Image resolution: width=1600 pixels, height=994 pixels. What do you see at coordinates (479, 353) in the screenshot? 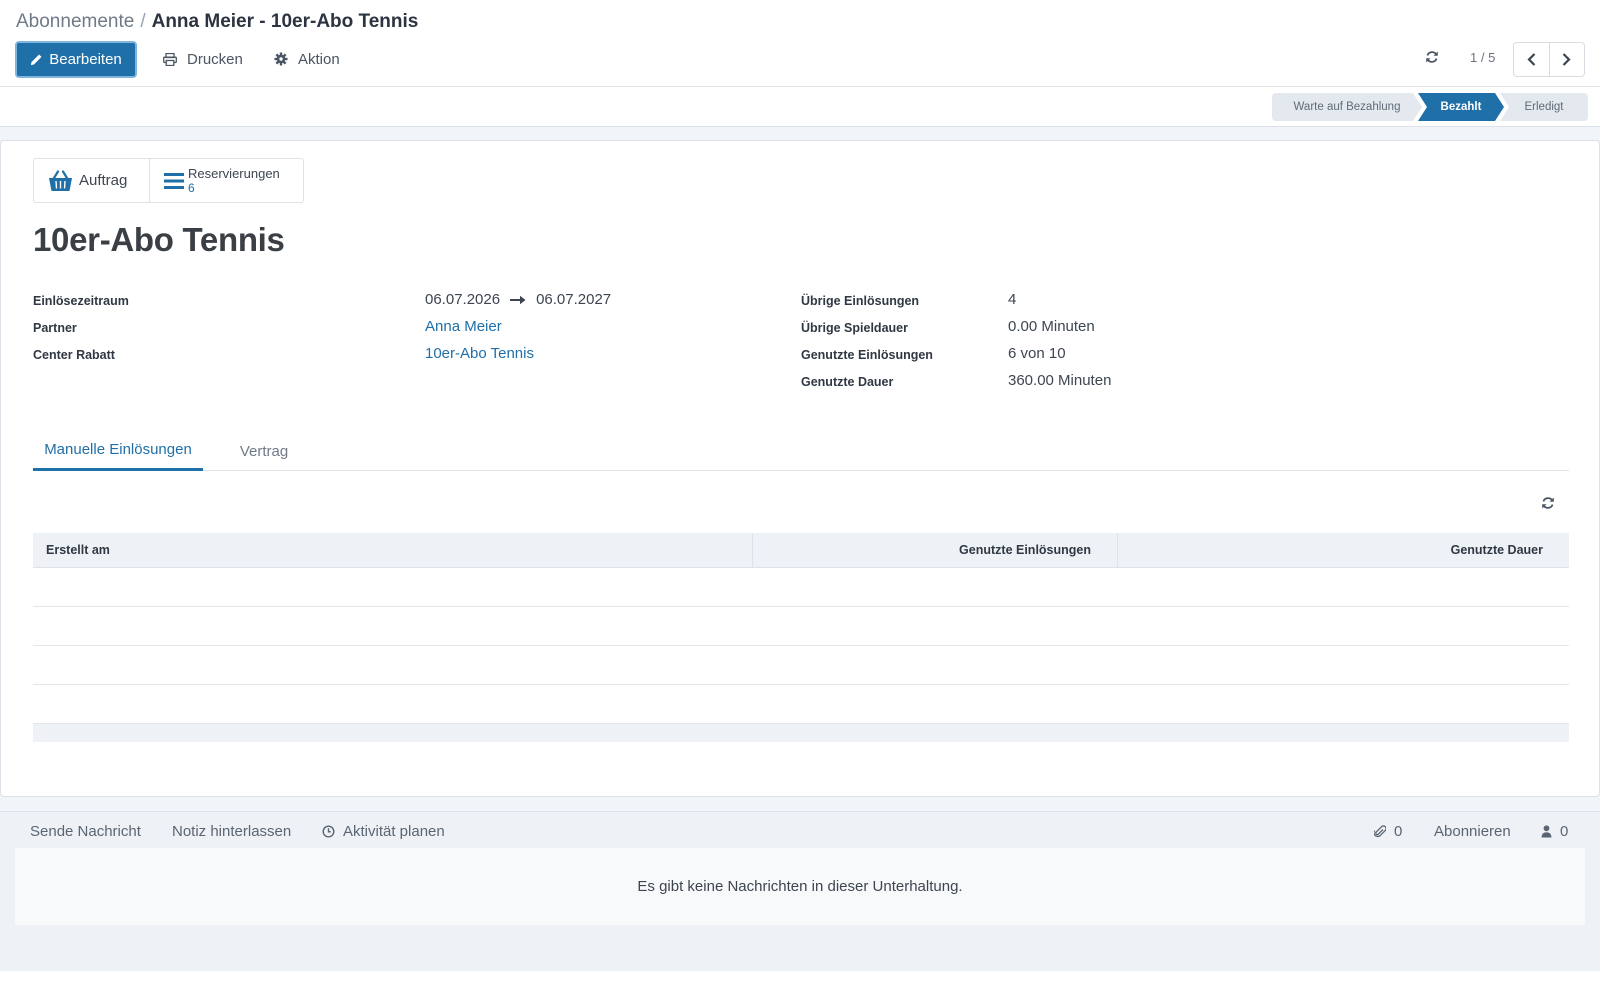
I see `discount-link: 10er-Abo Tennis` at bounding box center [479, 353].